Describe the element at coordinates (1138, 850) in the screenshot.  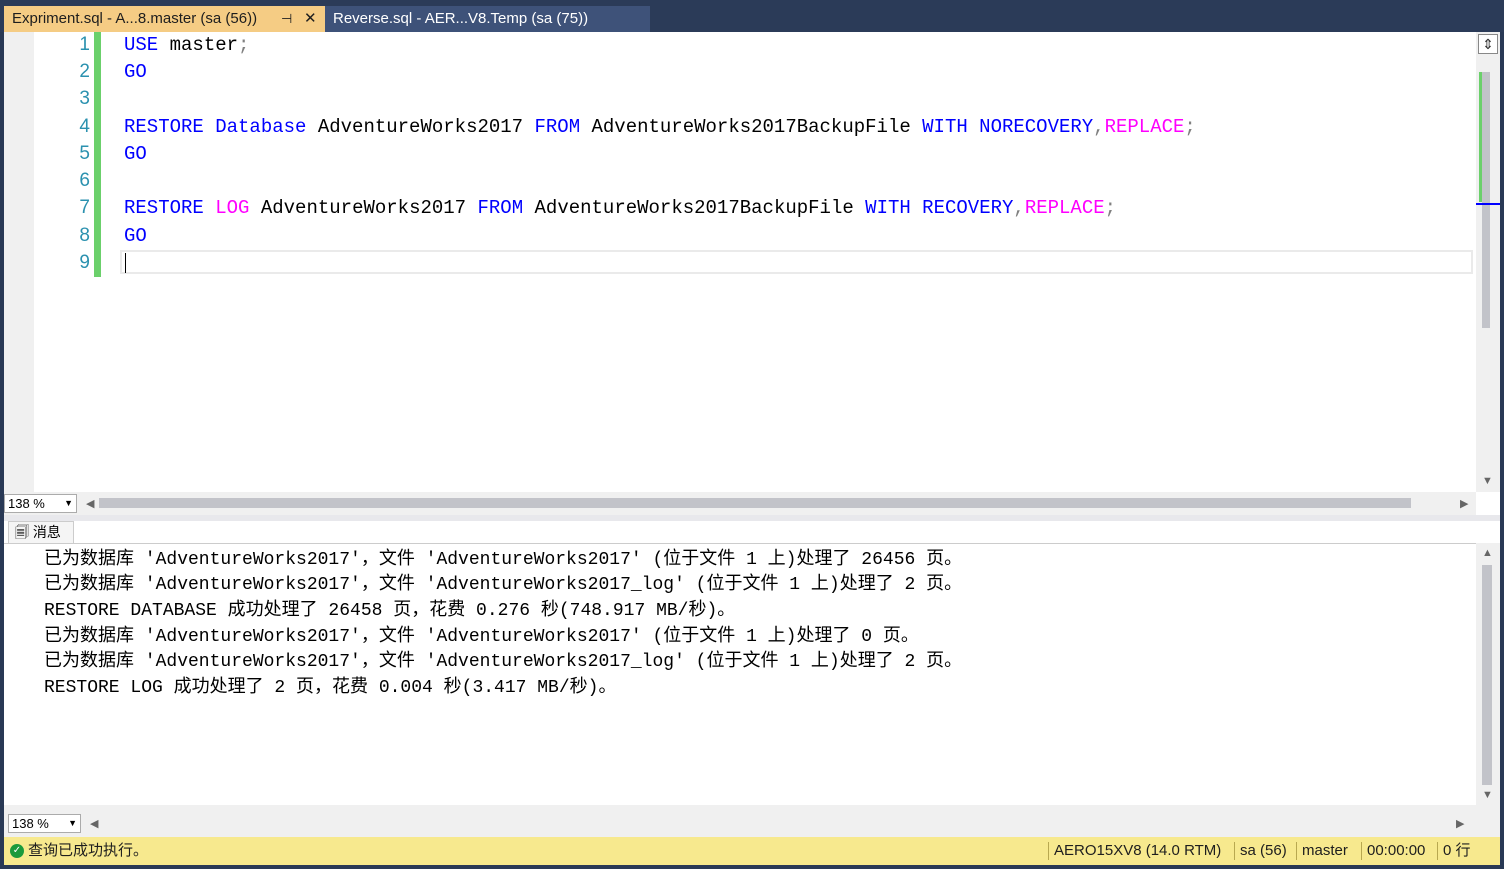
I see `status-server: AERO15XV8 (14.0 RTM)` at that location.